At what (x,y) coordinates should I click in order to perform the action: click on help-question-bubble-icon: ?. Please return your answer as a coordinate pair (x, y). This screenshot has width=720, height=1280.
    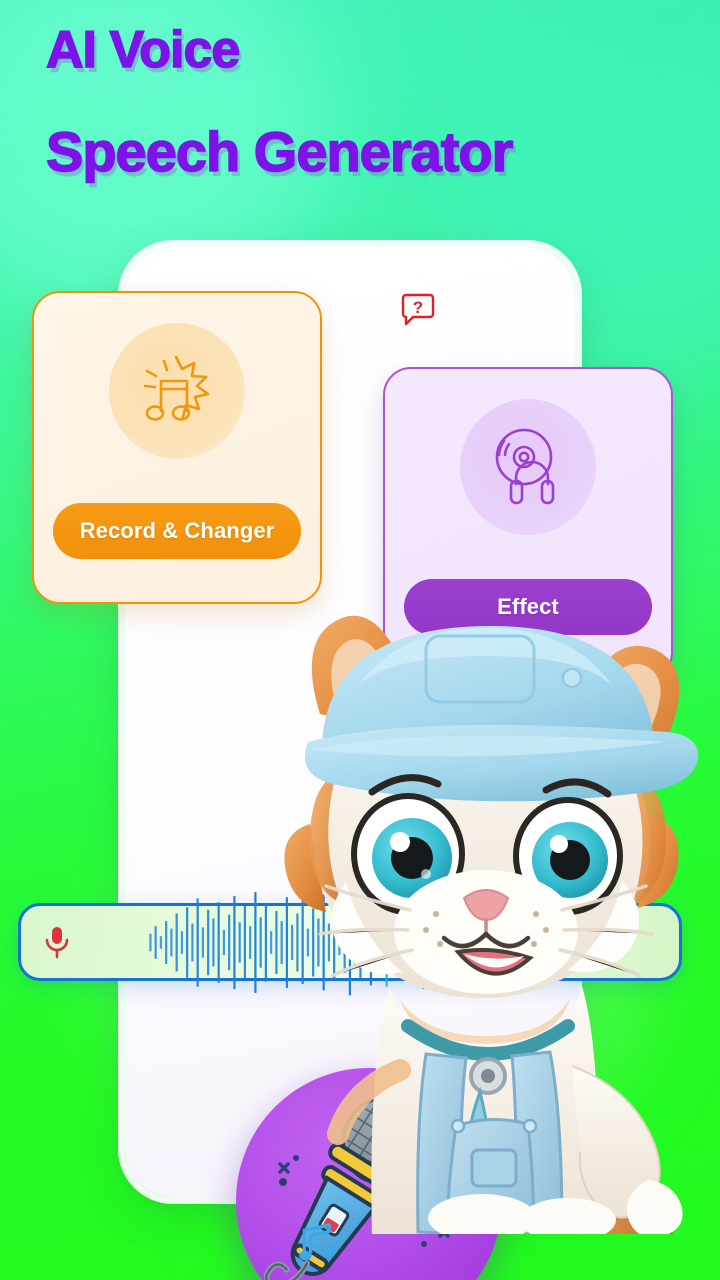
    Looking at the image, I should click on (418, 310).